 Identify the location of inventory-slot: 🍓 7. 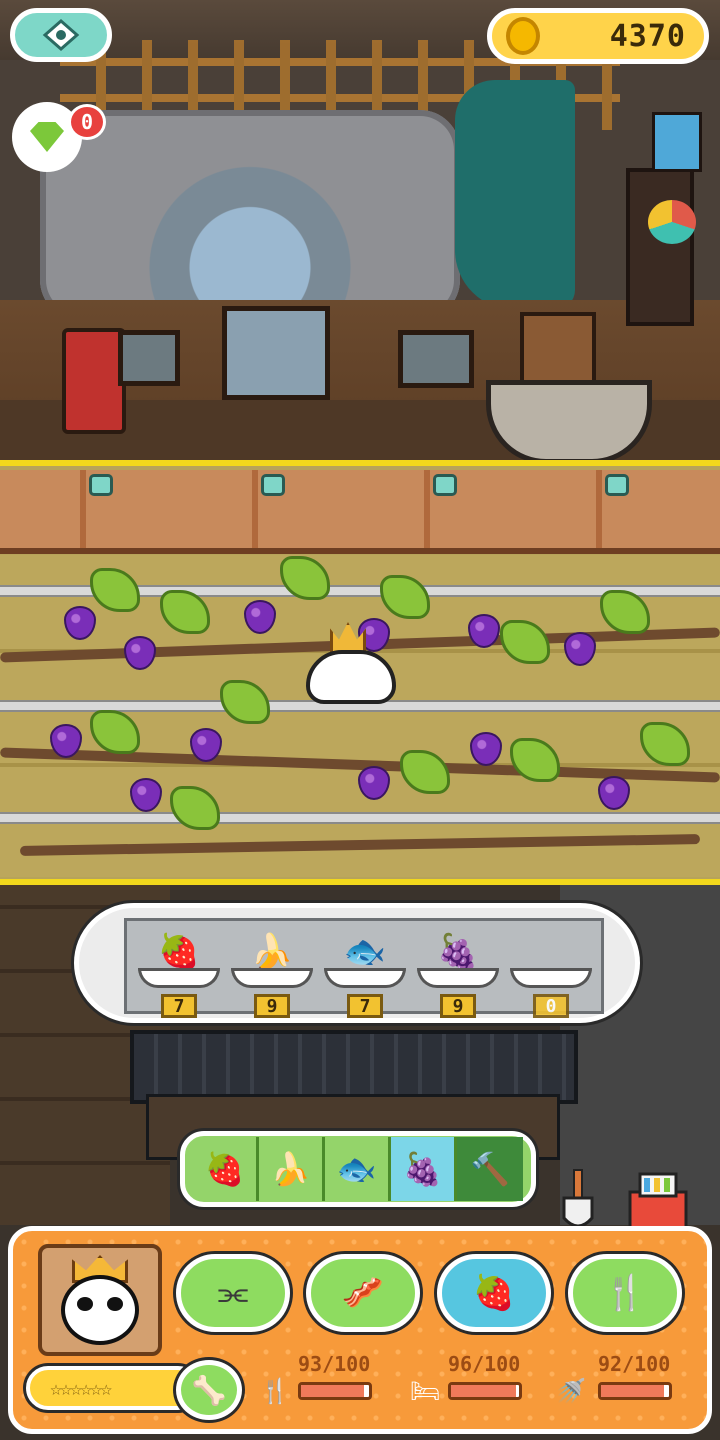
(179, 980).